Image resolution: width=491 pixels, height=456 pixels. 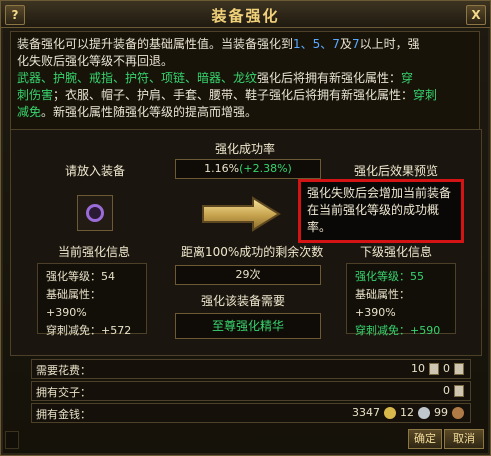 I want to click on next-info-label: 下级强化信息, so click(x=396, y=252).